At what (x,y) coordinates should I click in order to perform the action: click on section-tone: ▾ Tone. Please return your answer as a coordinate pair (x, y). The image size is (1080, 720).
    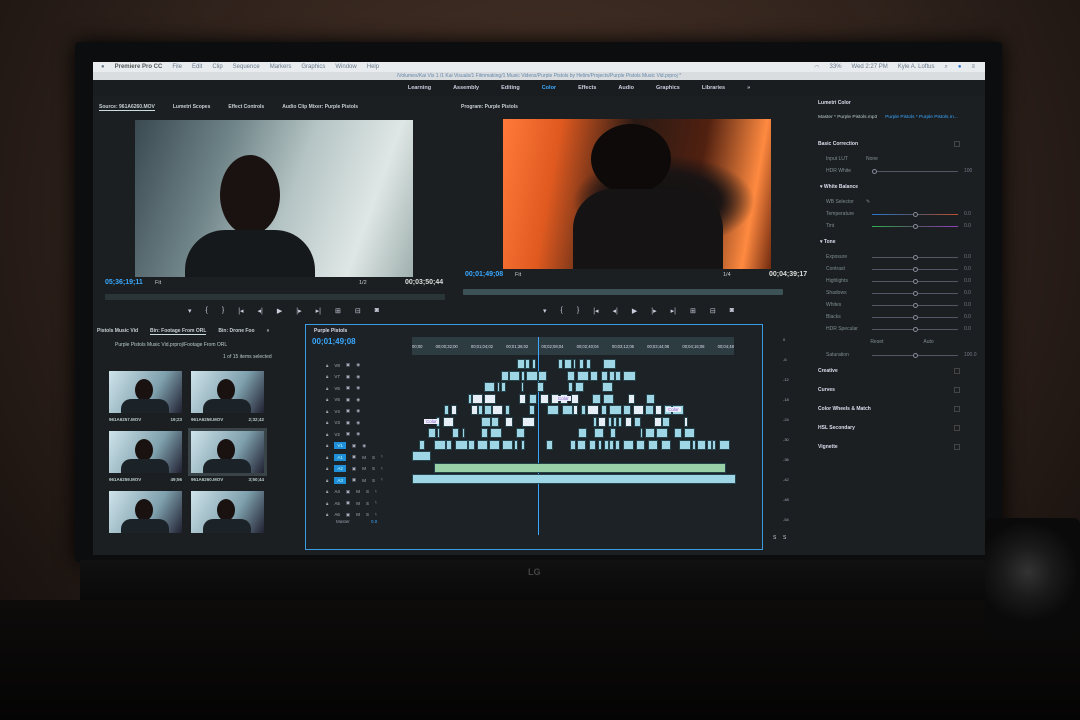
    Looking at the image, I should click on (898, 241).